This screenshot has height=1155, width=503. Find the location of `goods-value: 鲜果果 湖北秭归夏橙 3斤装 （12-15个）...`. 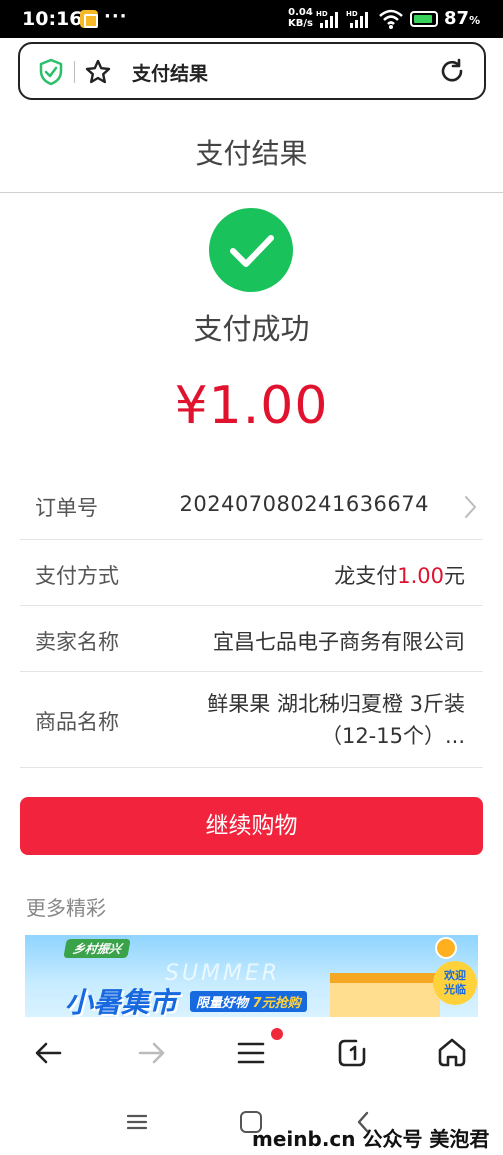

goods-value: 鲜果果 湖北秭归夏橙 3斤装 （12-15个）... is located at coordinates (336, 720).